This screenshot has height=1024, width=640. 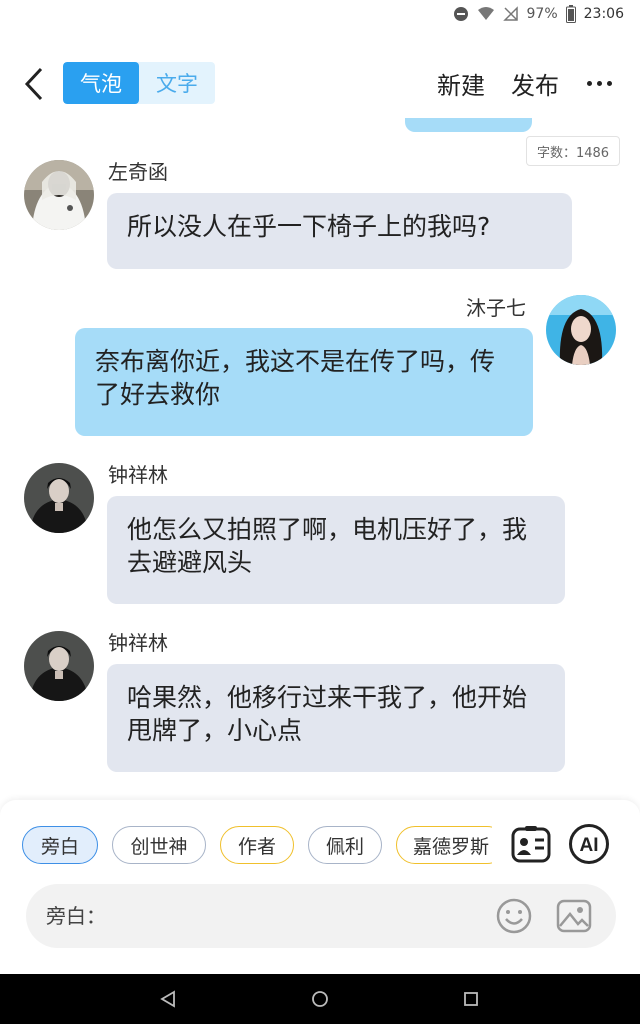 I want to click on role-chip: 嘉德罗斯, so click(x=444, y=845).